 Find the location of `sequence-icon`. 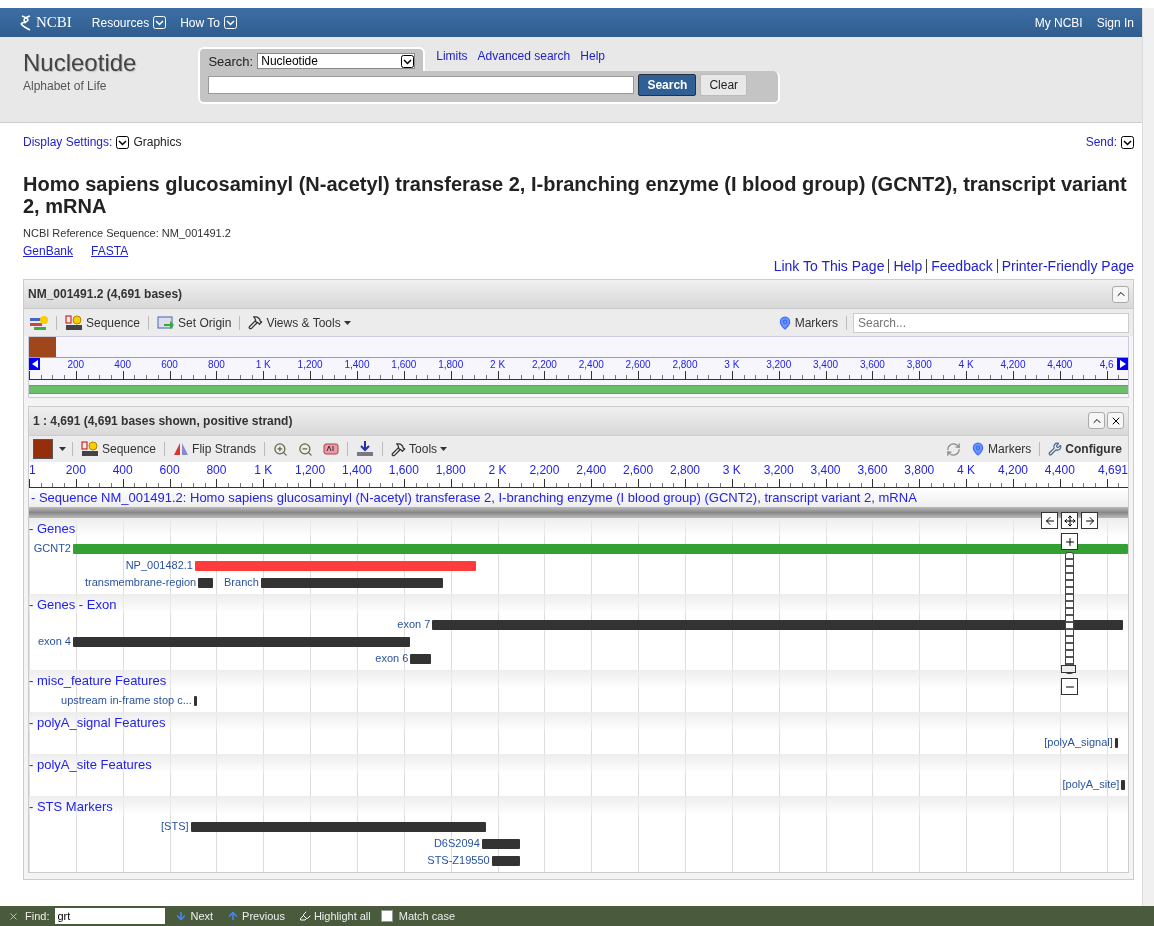

sequence-icon is located at coordinates (90, 449).